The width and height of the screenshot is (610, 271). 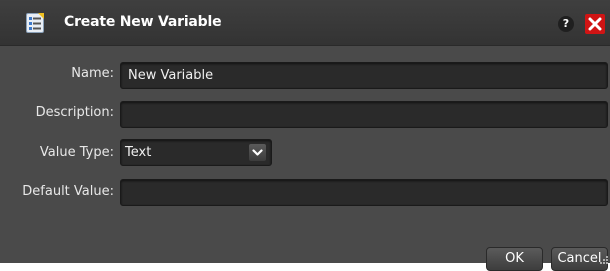 What do you see at coordinates (595, 24) in the screenshot?
I see `close-icon` at bounding box center [595, 24].